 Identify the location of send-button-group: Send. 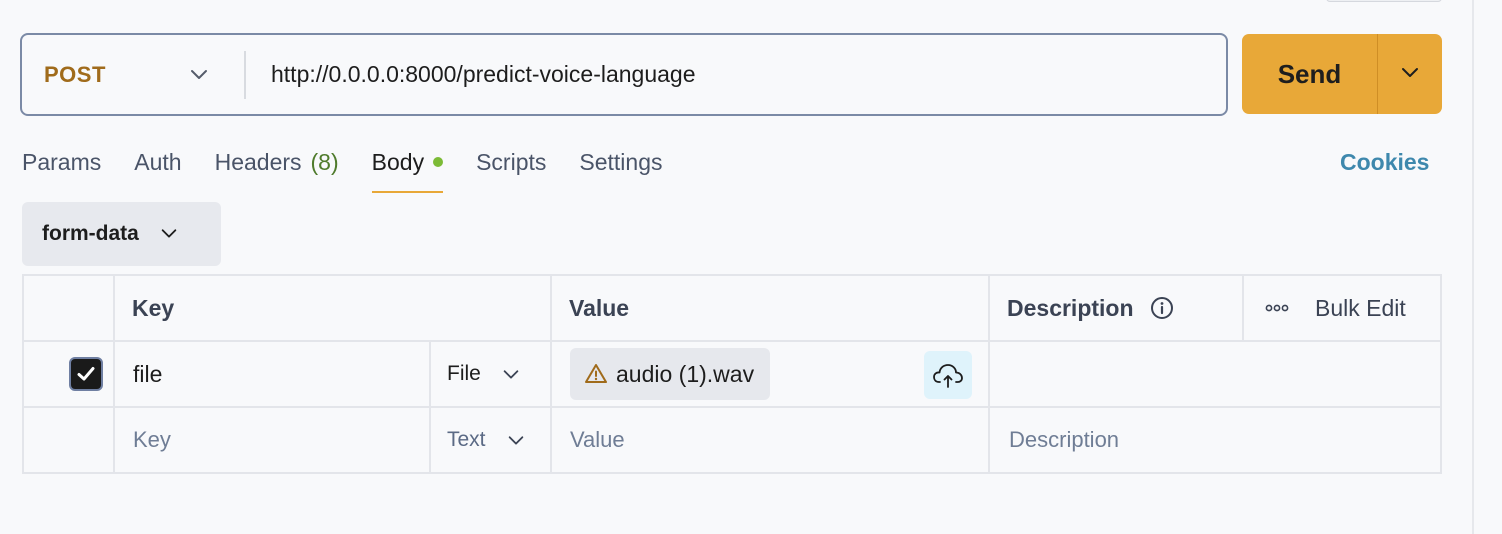
(1342, 74).